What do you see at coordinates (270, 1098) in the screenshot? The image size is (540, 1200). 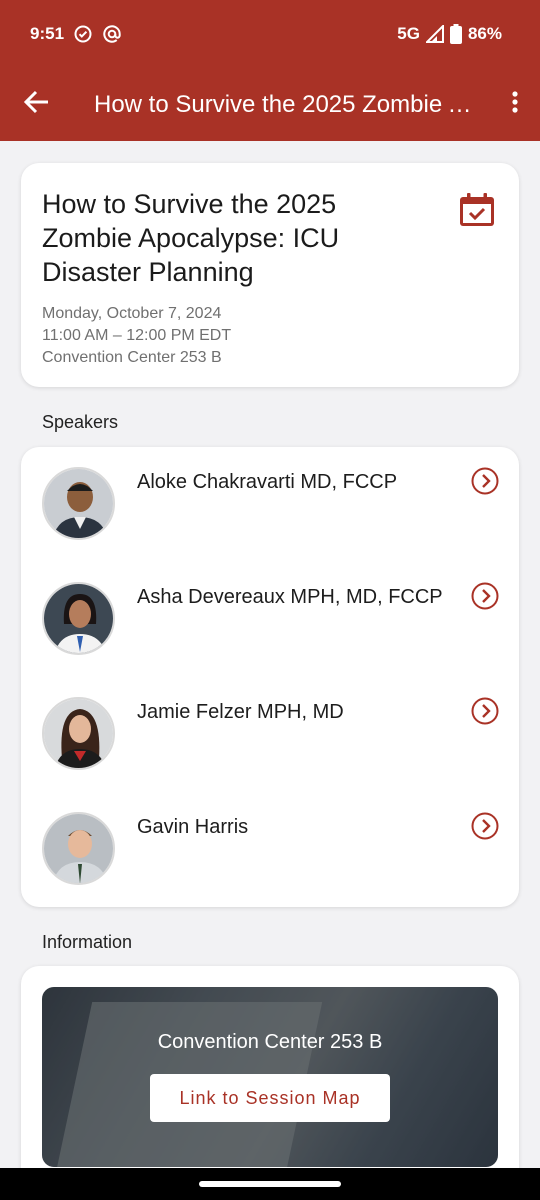 I see `session-map-link-button: Link to Session Map` at bounding box center [270, 1098].